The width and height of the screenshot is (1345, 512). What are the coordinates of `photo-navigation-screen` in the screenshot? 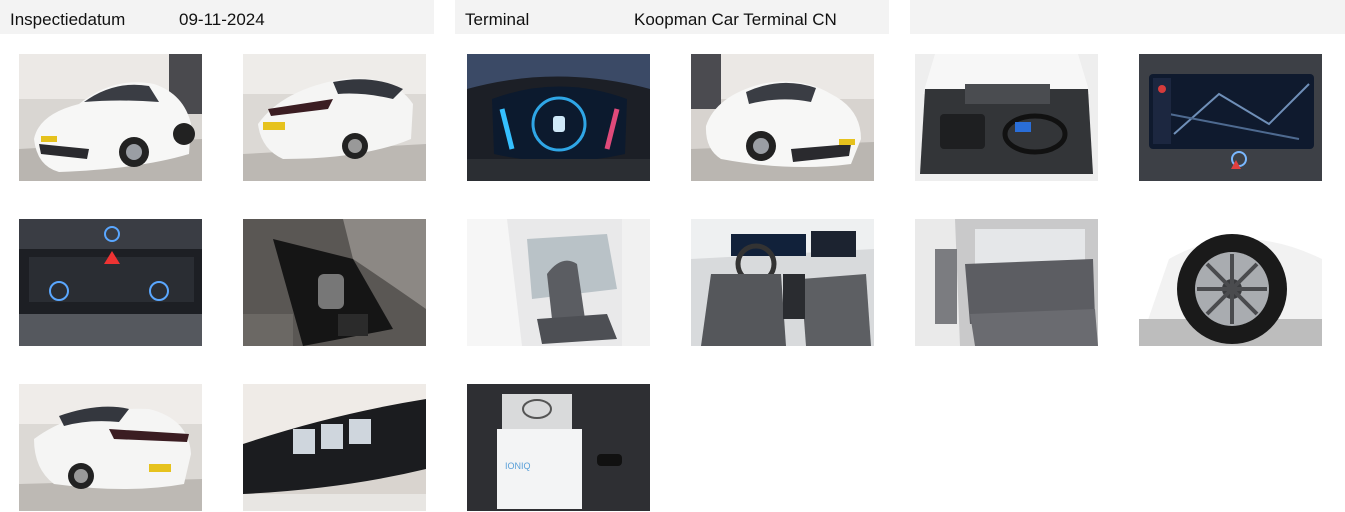 It's located at (1230, 117).